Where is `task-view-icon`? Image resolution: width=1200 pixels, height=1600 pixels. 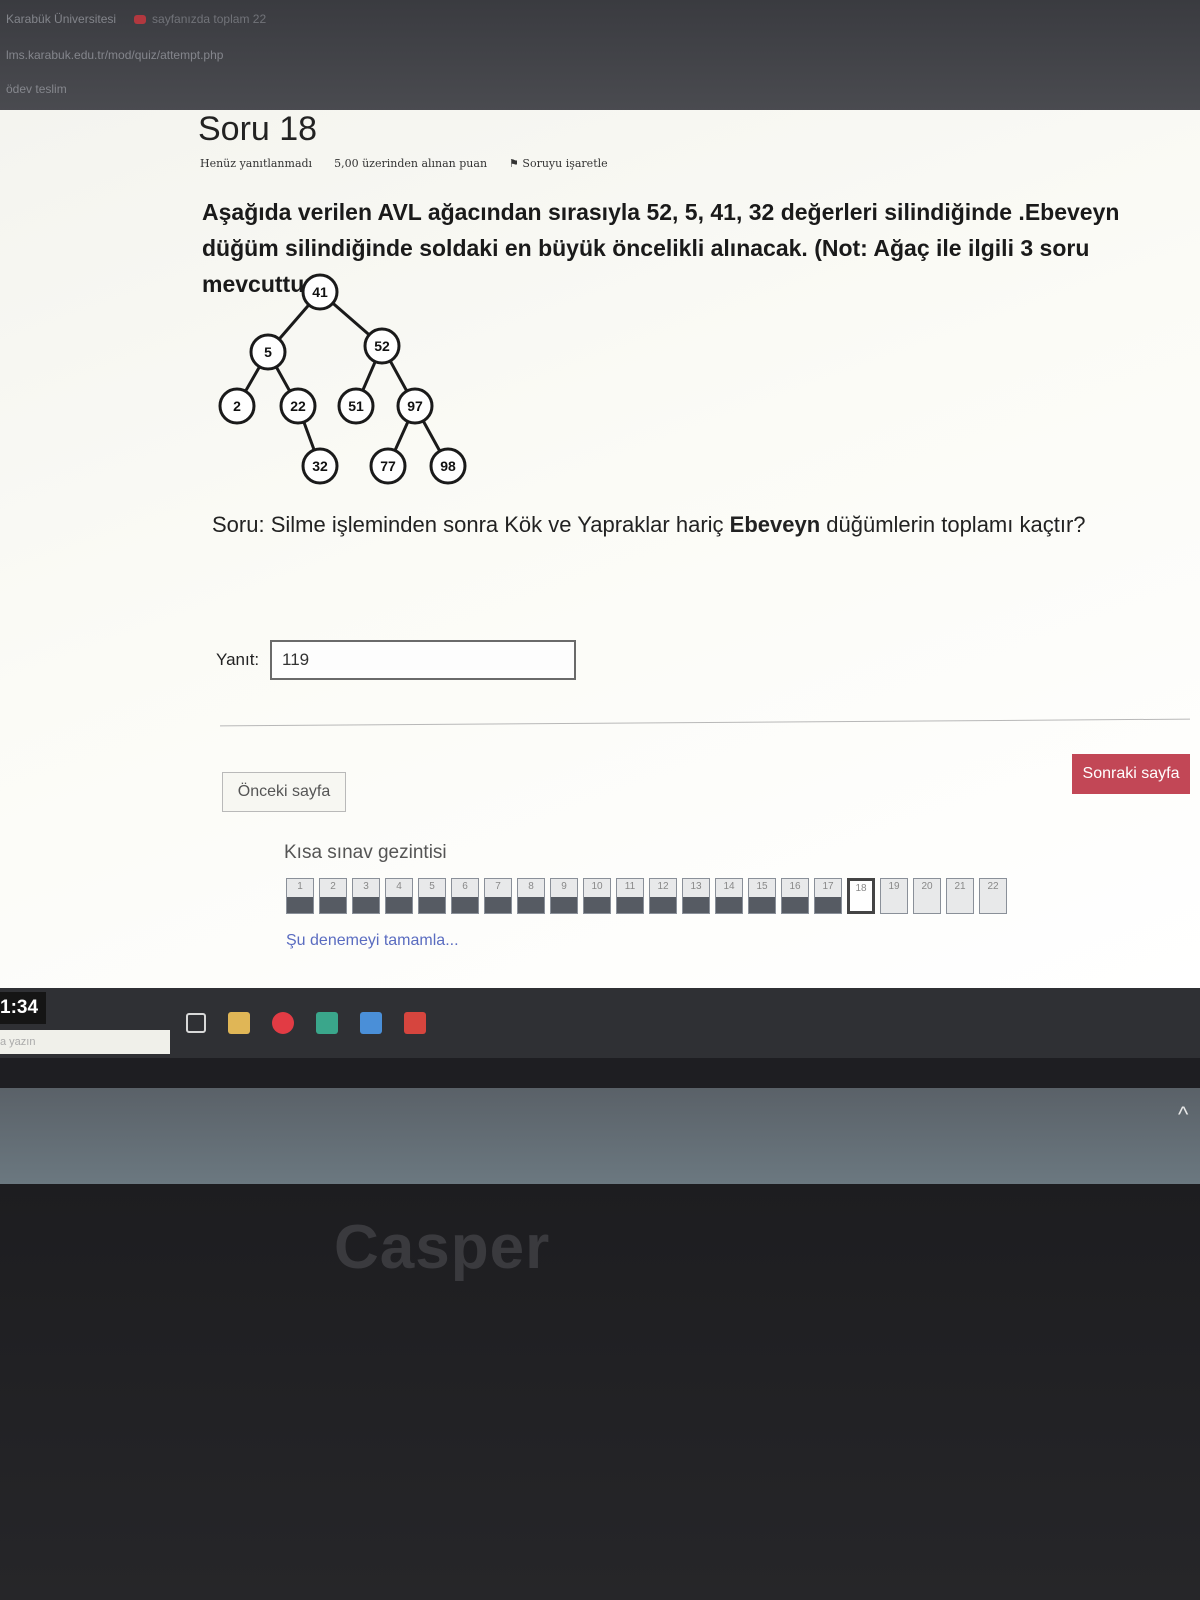 task-view-icon is located at coordinates (196, 1023).